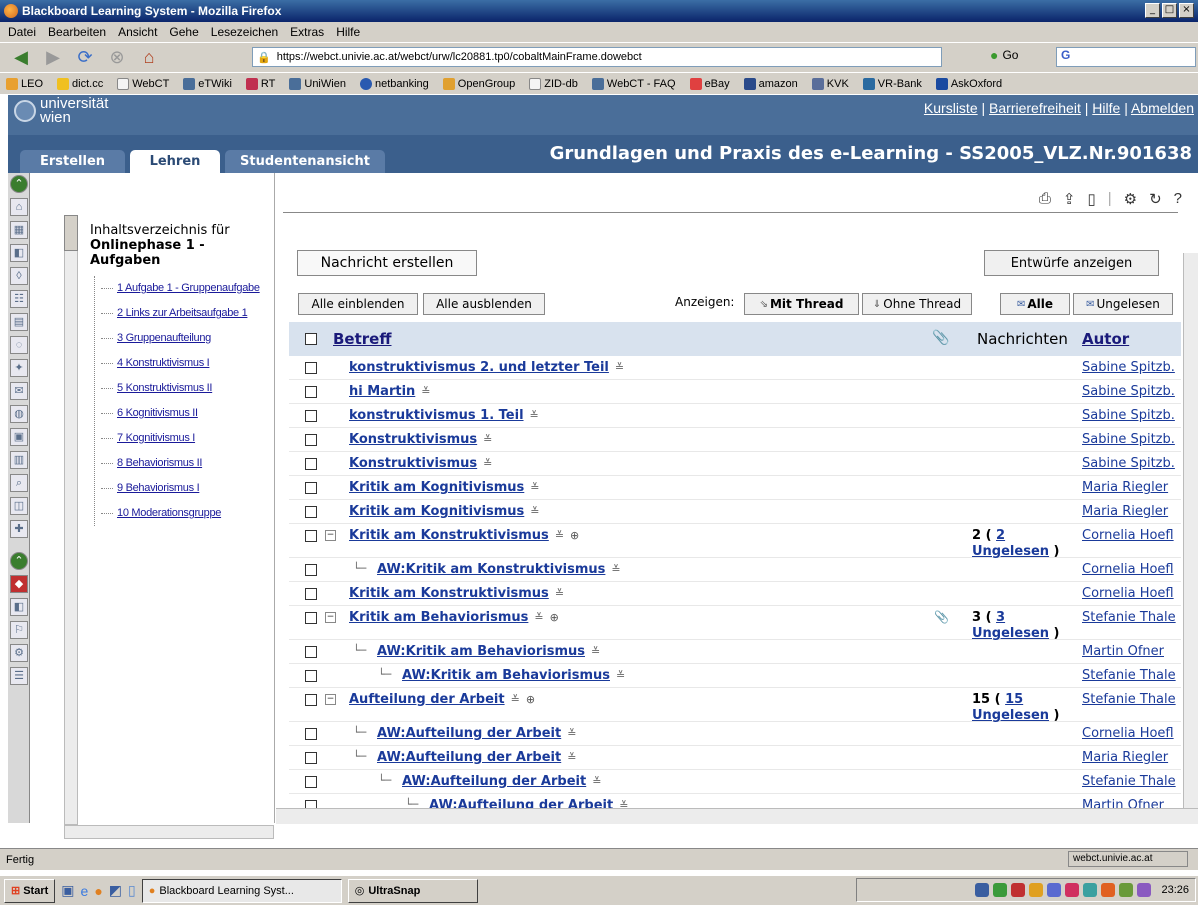 This screenshot has width=1198, height=905. I want to click on quicklaunch-firefox-icon: ●, so click(98, 891).